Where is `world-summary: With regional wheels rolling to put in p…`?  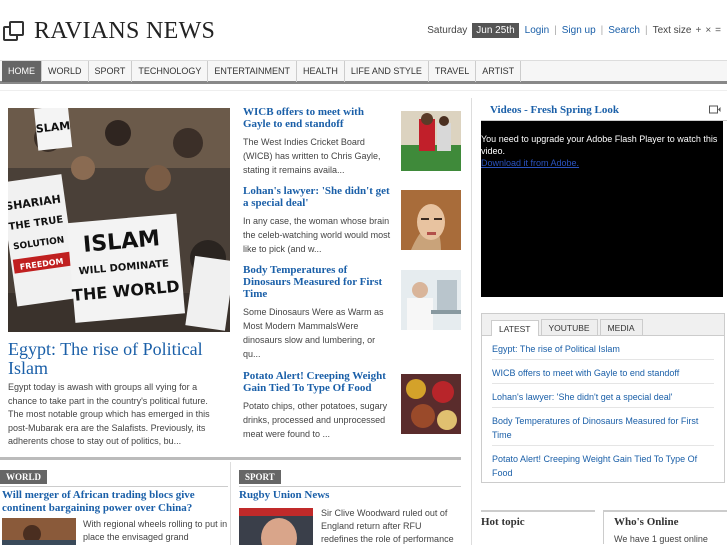 world-summary: With regional wheels rolling to put in p… is located at coordinates (155, 530).